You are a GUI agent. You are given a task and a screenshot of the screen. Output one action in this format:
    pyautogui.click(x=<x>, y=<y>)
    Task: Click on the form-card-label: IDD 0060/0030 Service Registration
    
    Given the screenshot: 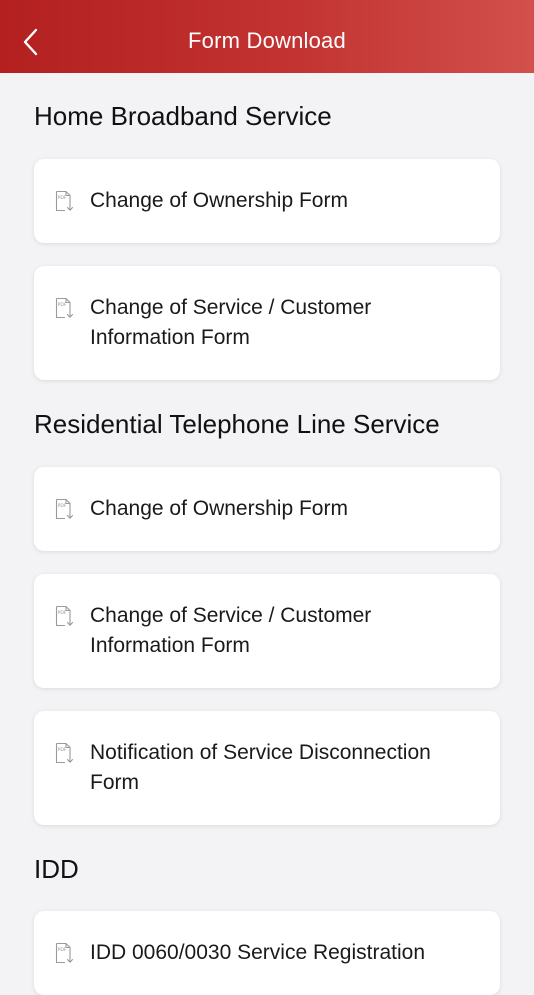 What is the action you would take?
    pyautogui.click(x=258, y=952)
    